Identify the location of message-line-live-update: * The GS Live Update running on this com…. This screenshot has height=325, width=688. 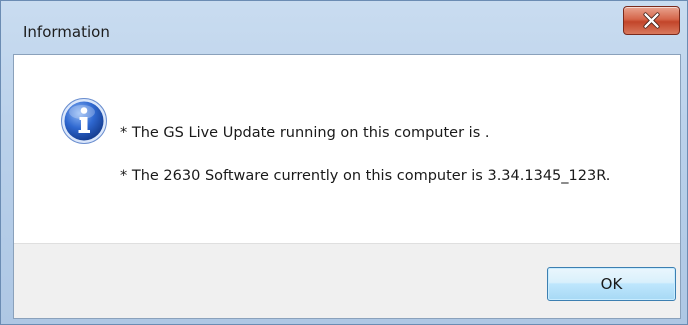
(305, 133).